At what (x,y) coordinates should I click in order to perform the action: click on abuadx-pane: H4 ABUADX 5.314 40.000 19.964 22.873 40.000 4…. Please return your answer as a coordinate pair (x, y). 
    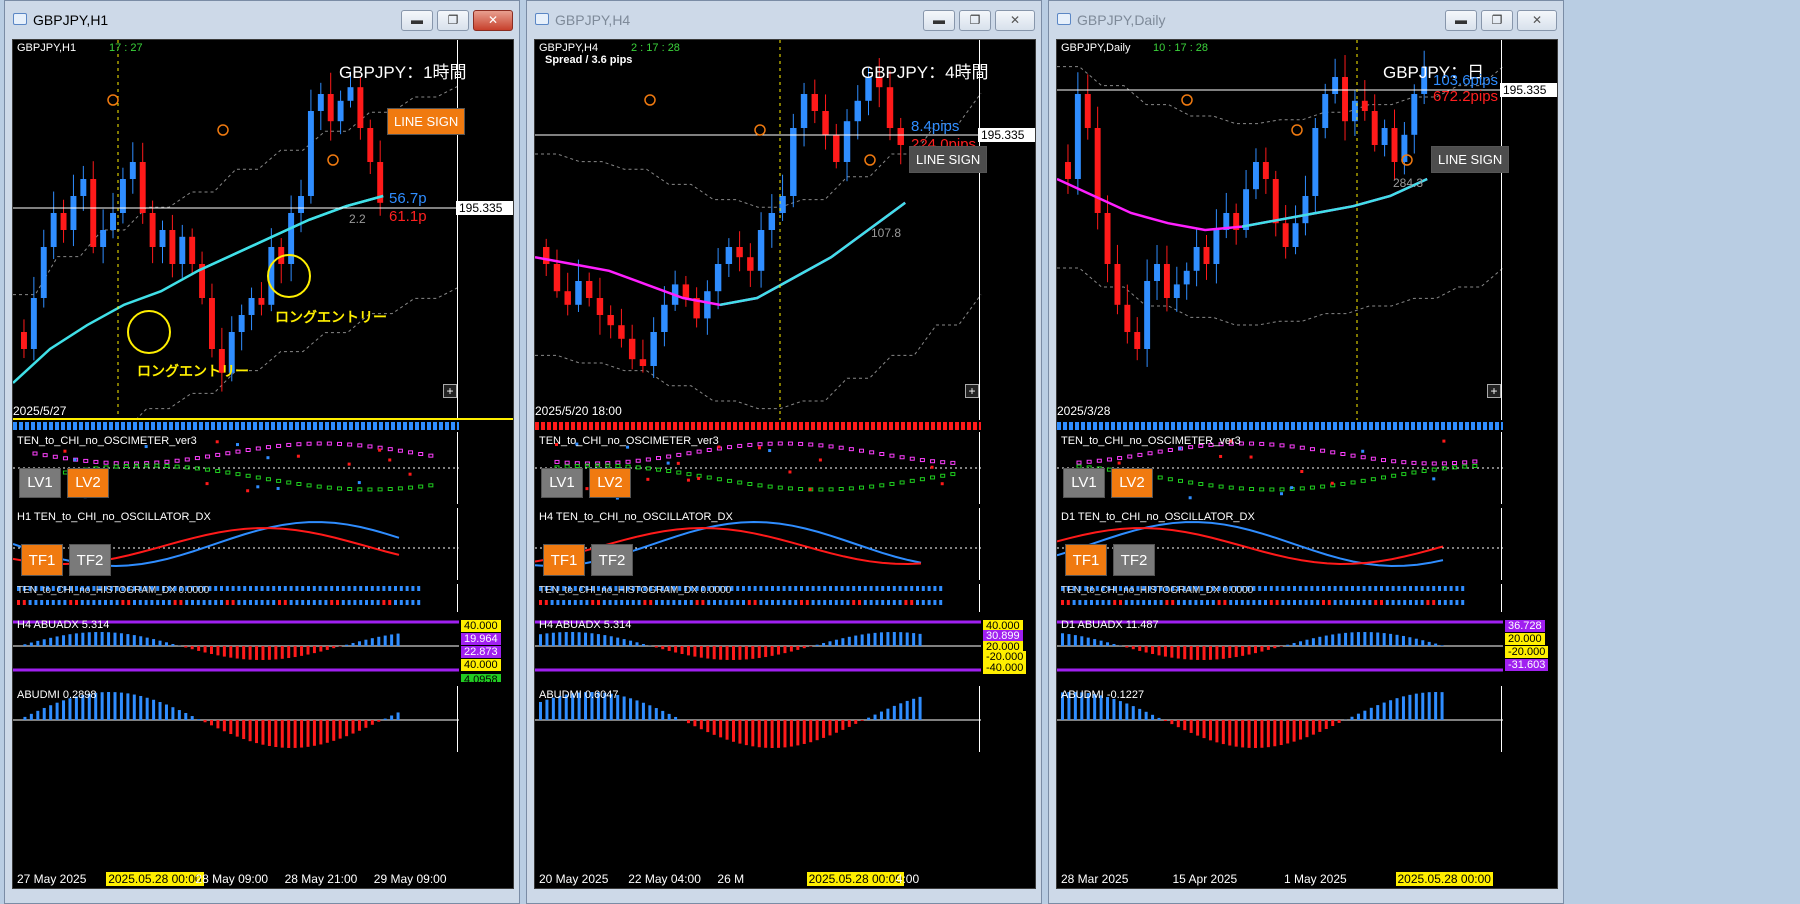
    Looking at the image, I should click on (263, 649).